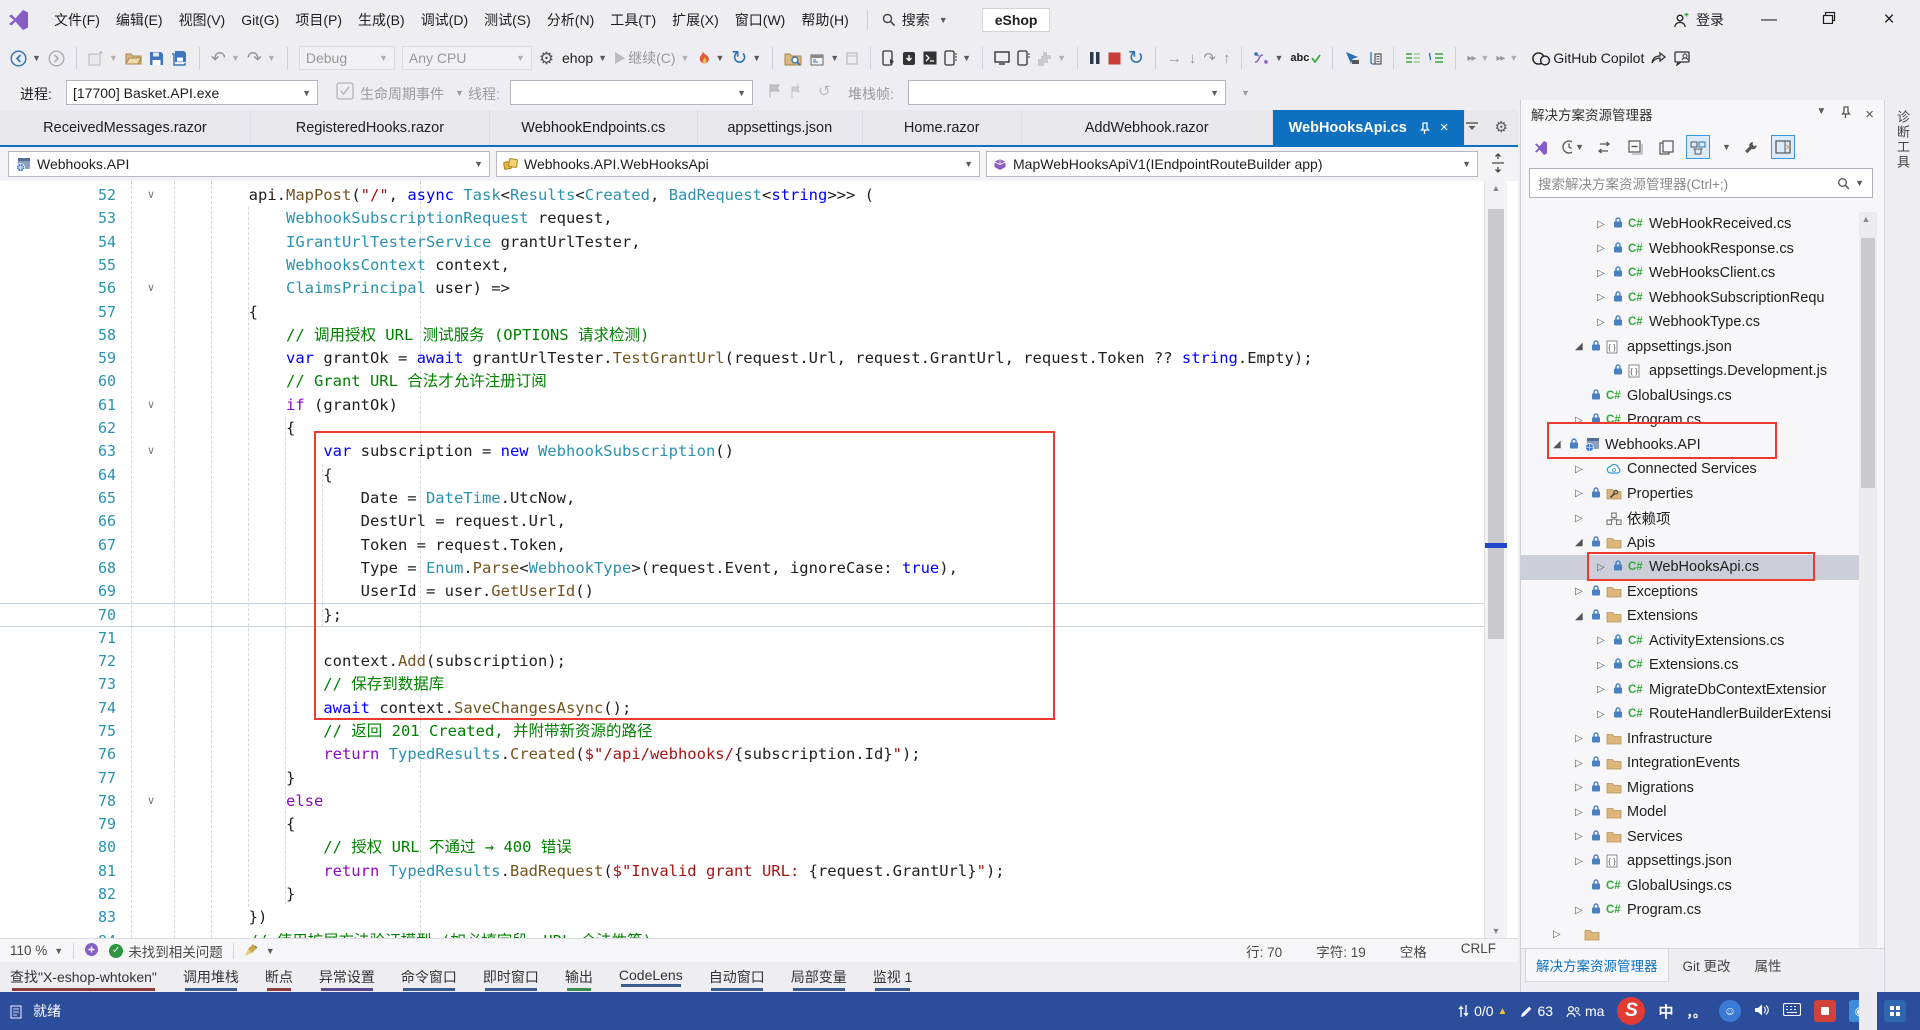 The image size is (1920, 1030). What do you see at coordinates (1889, 20) in the screenshot?
I see `close-button: ×` at bounding box center [1889, 20].